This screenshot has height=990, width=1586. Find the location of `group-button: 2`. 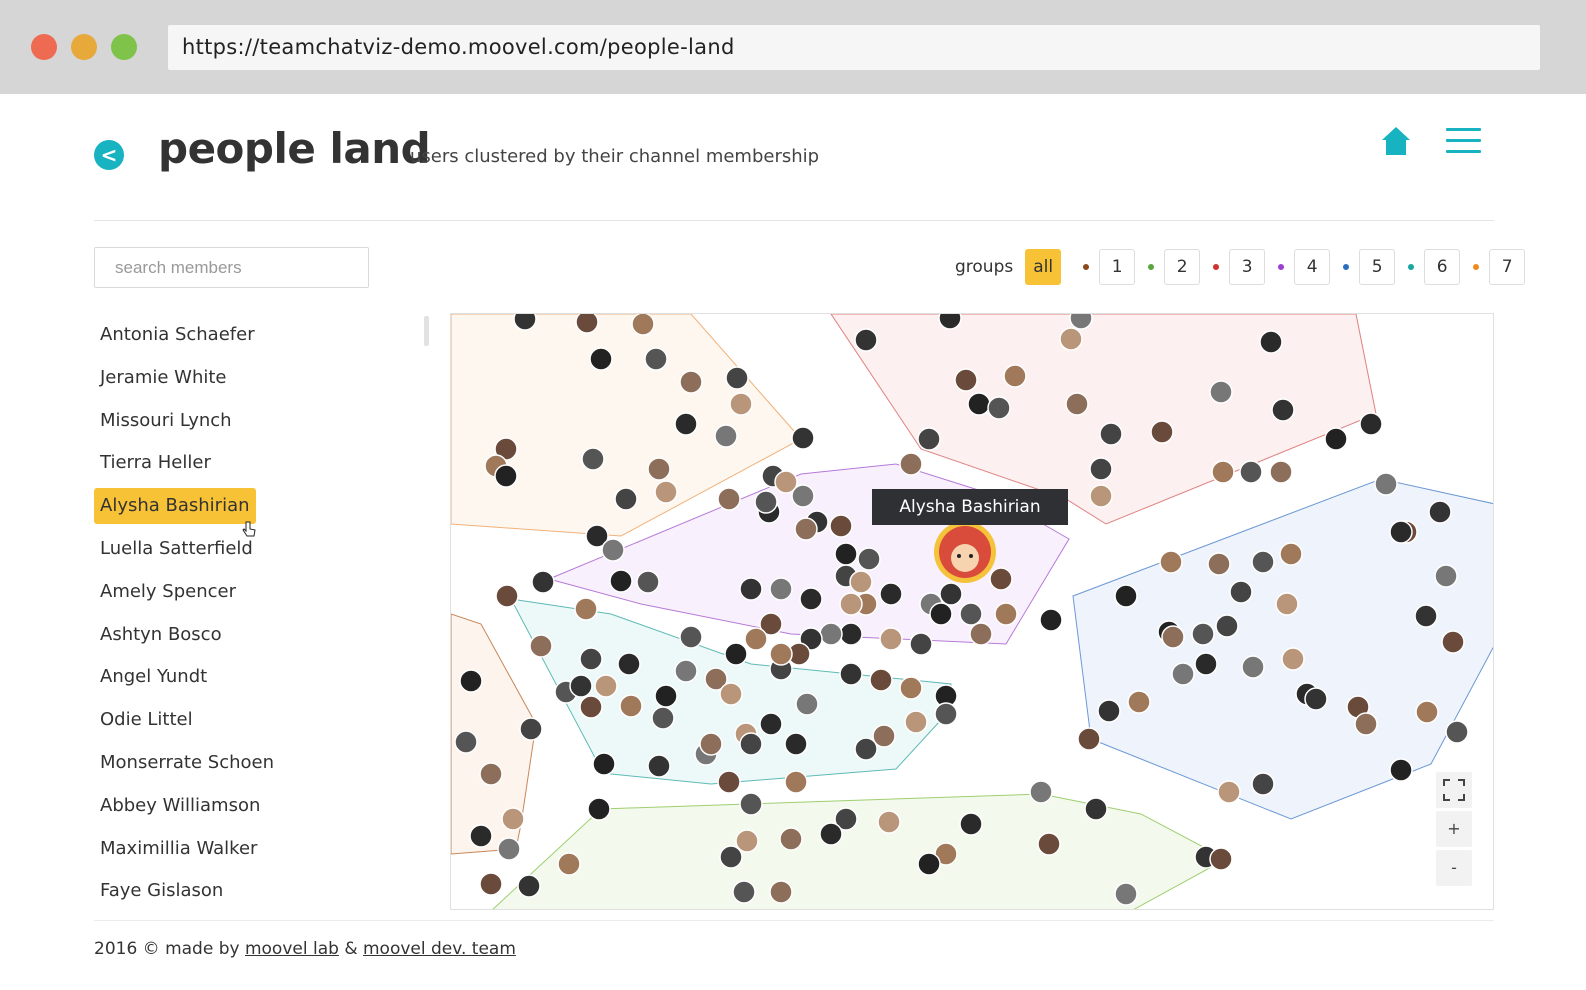

group-button: 2 is located at coordinates (1182, 267).